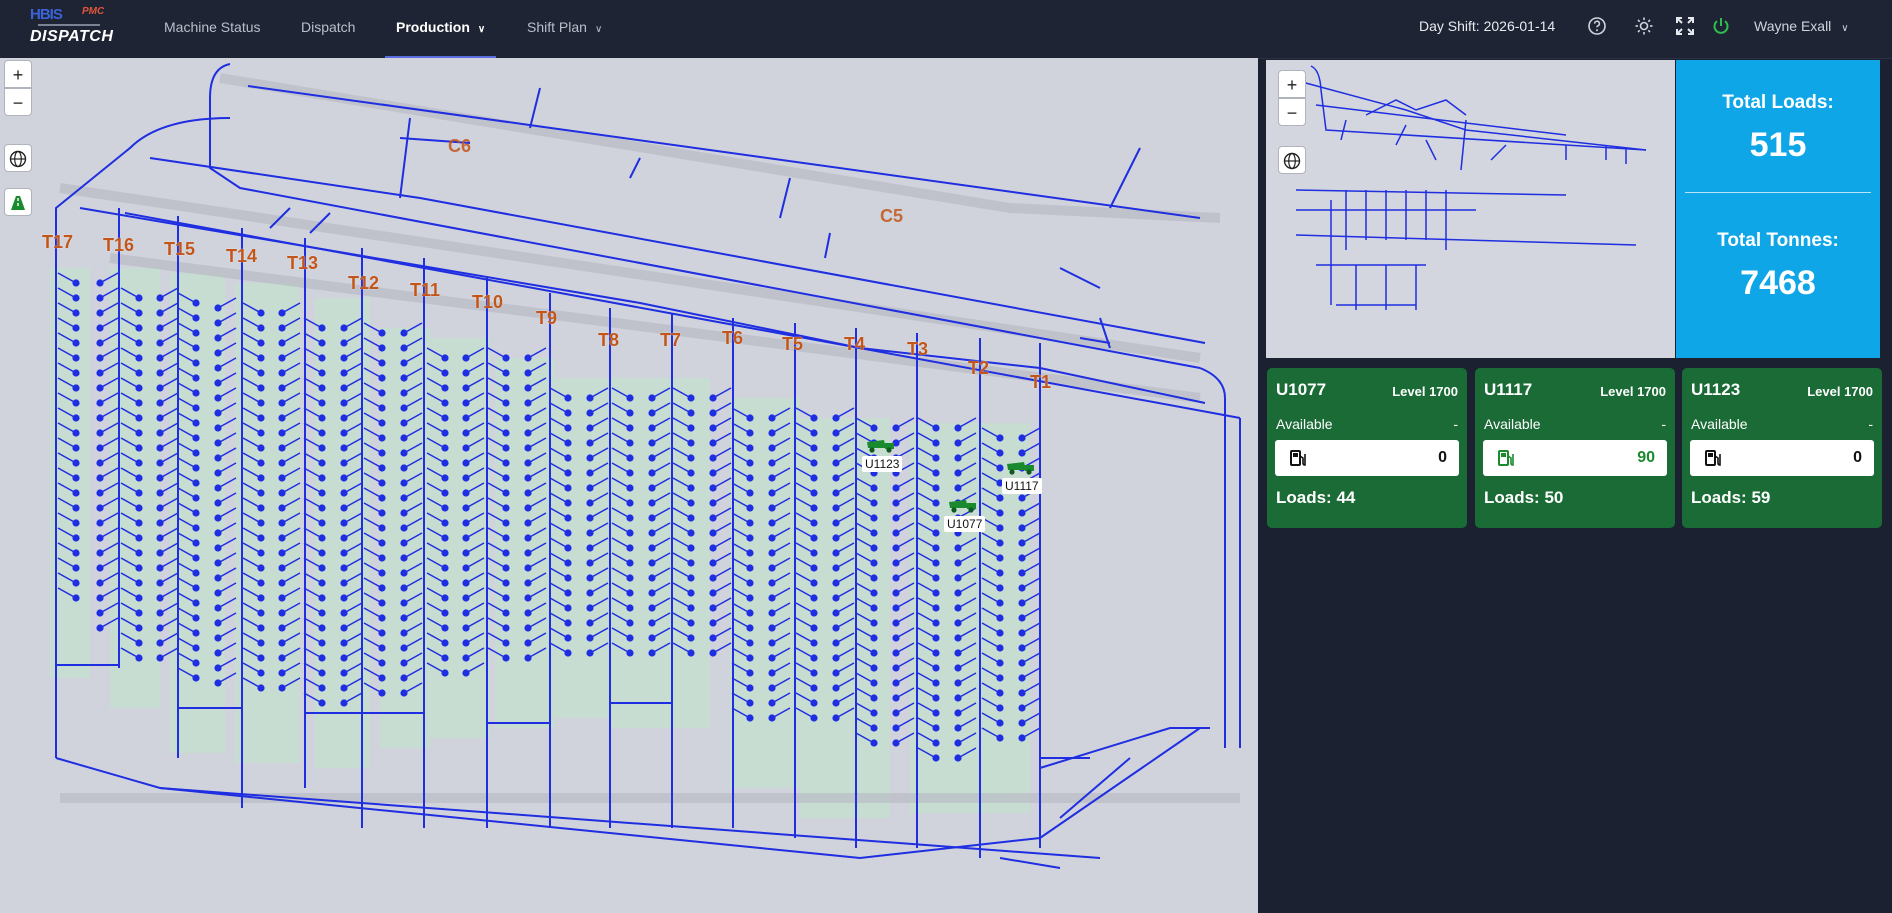 Image resolution: width=1892 pixels, height=913 pixels. I want to click on truck-marker-u1117: U1117, so click(1022, 477).